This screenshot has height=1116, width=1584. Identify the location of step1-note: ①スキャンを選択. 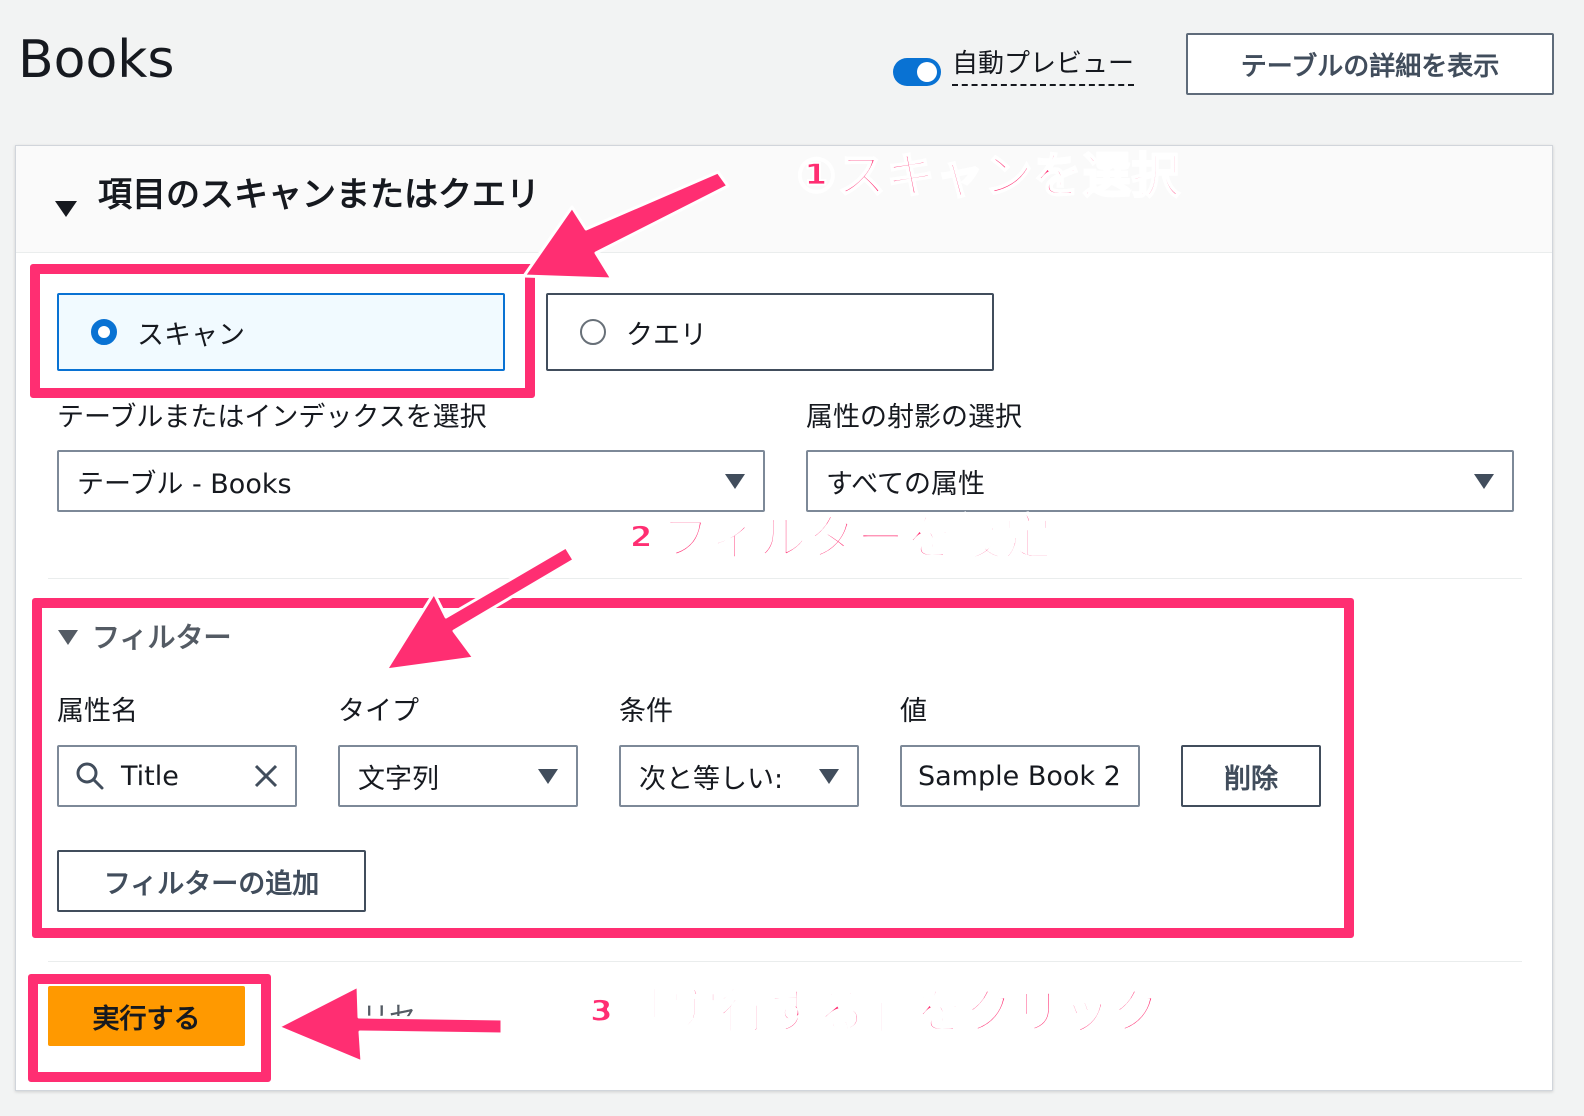
(988, 176).